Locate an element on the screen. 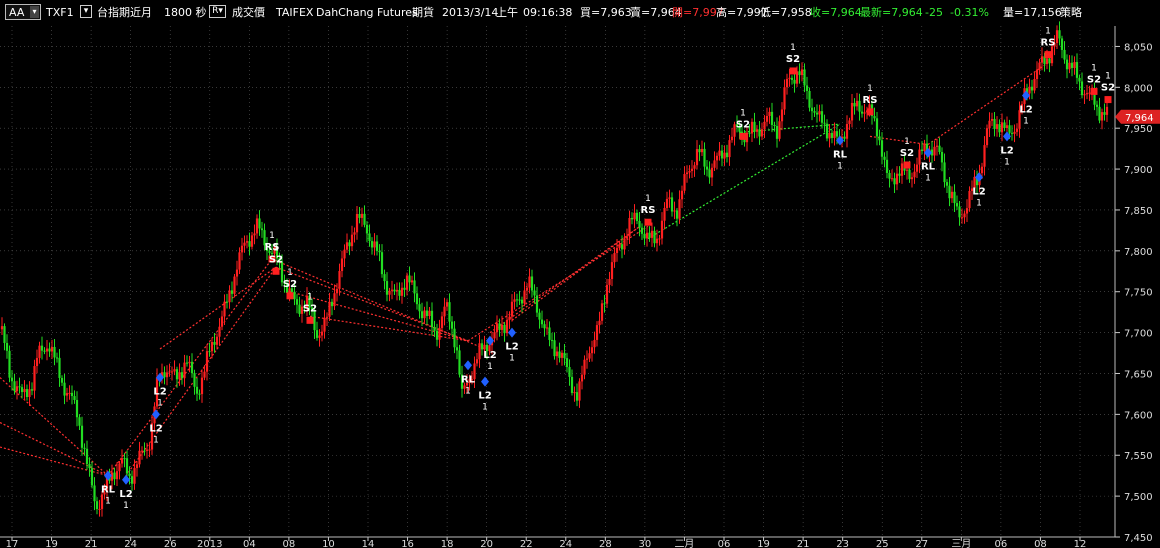 This screenshot has height=548, width=1160. x-tick-label: 17 is located at coordinates (12, 543).